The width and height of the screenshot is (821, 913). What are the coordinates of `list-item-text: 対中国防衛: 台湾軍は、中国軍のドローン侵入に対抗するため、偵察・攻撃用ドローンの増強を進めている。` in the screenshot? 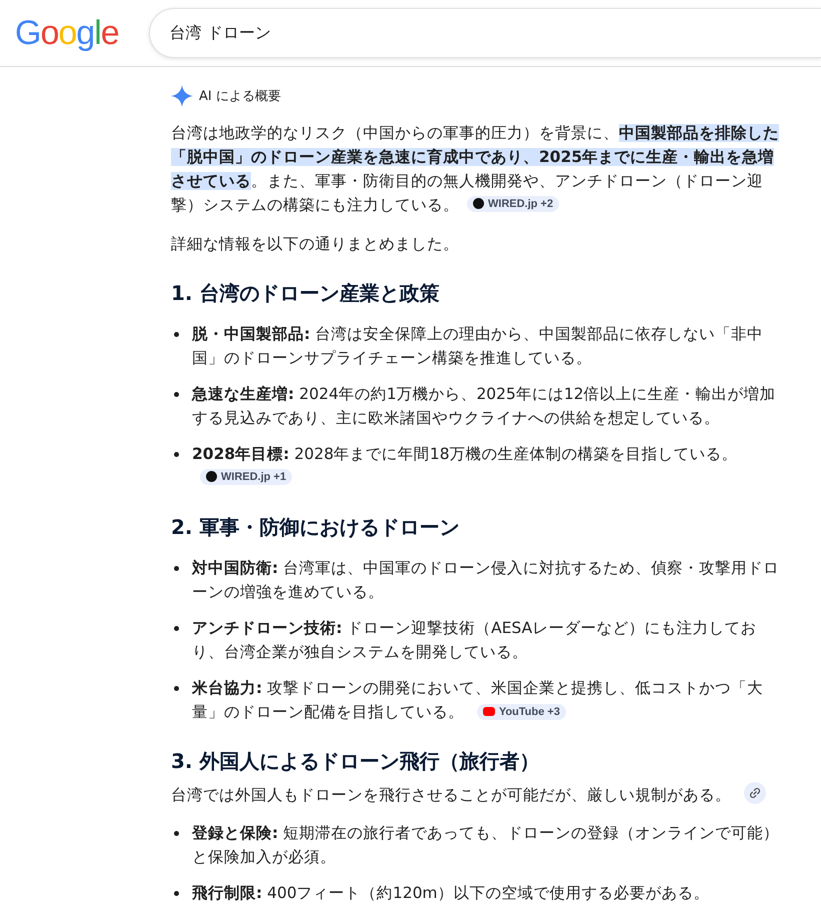 It's located at (486, 580).